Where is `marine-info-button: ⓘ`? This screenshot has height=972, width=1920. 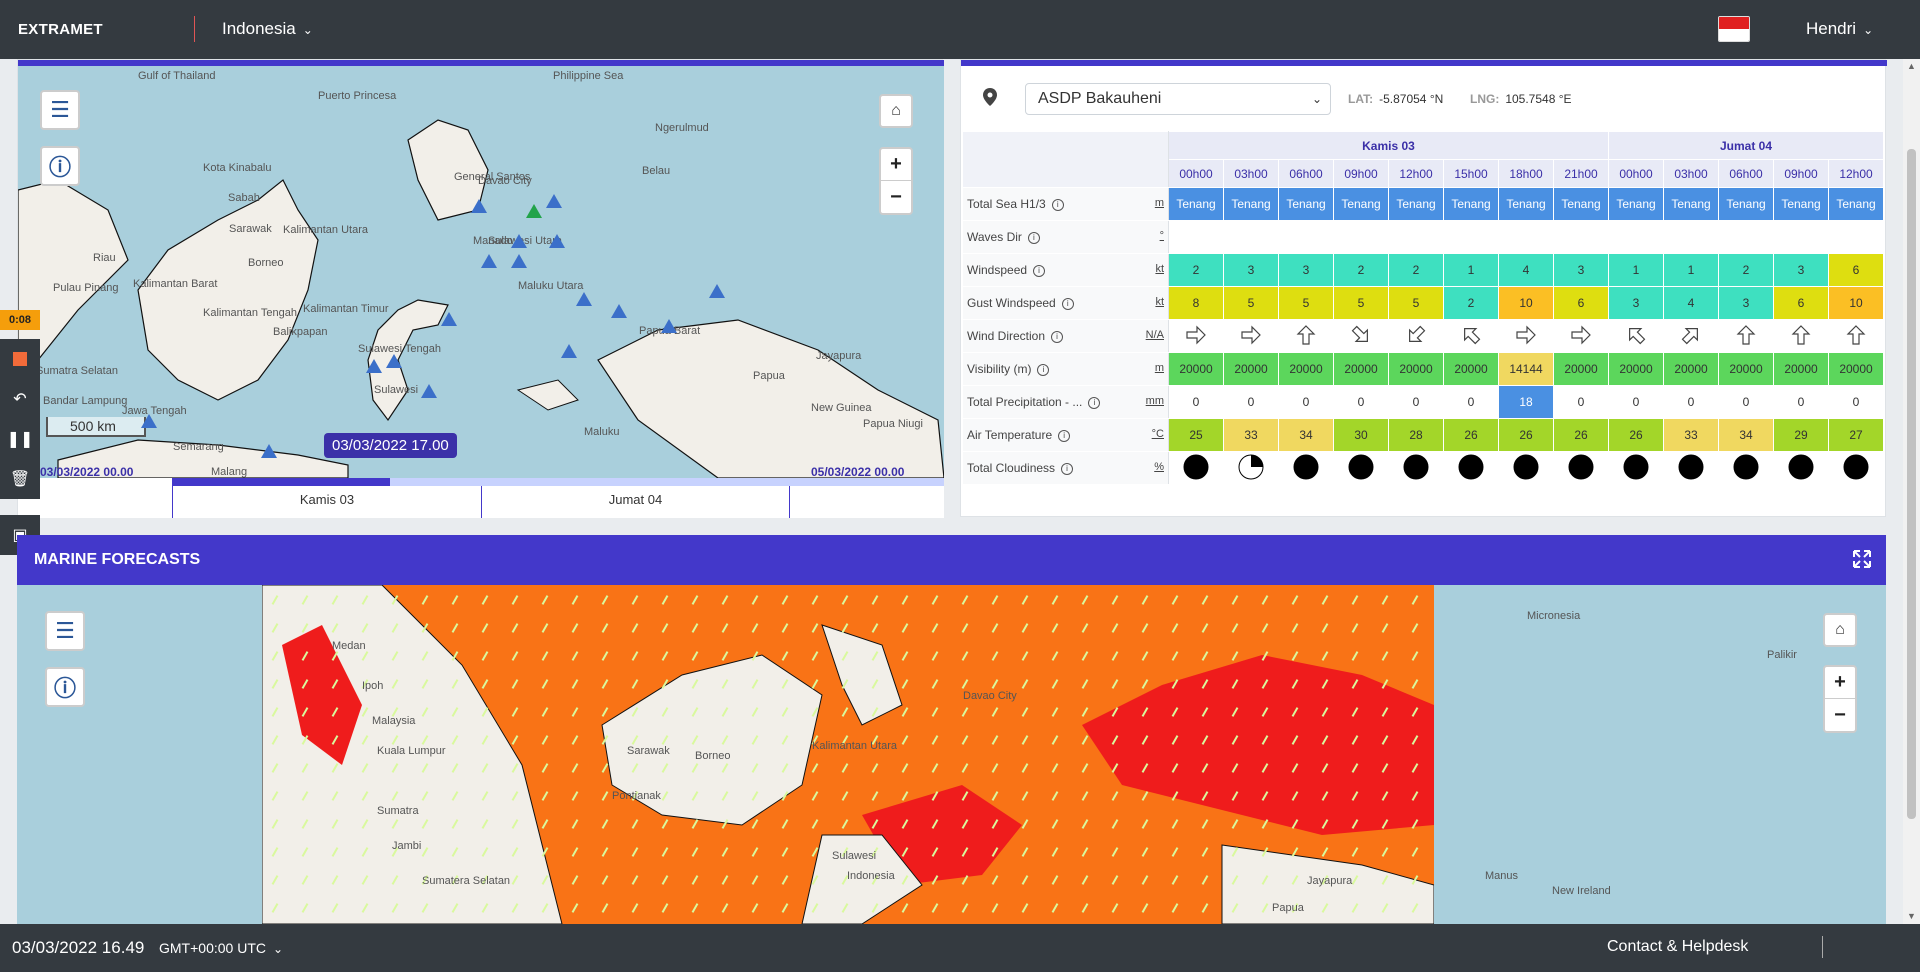 marine-info-button: ⓘ is located at coordinates (65, 687).